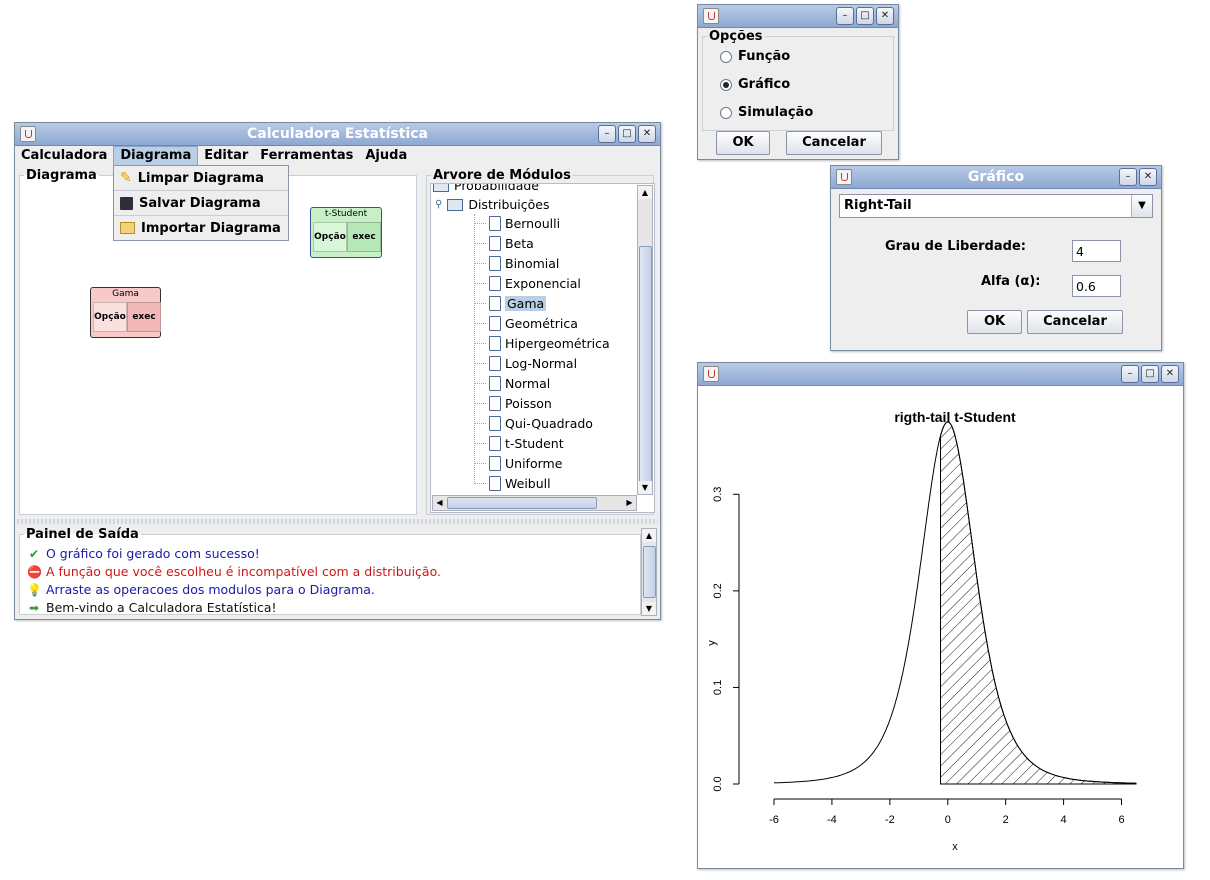 Image resolution: width=1210 pixels, height=880 pixels. I want to click on tree-item: Poisson, so click(513, 403).